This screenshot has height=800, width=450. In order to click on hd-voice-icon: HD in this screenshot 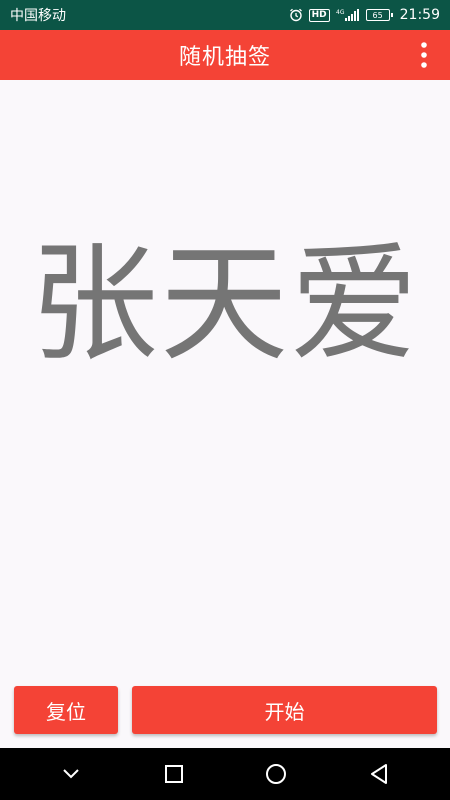, I will do `click(319, 15)`.